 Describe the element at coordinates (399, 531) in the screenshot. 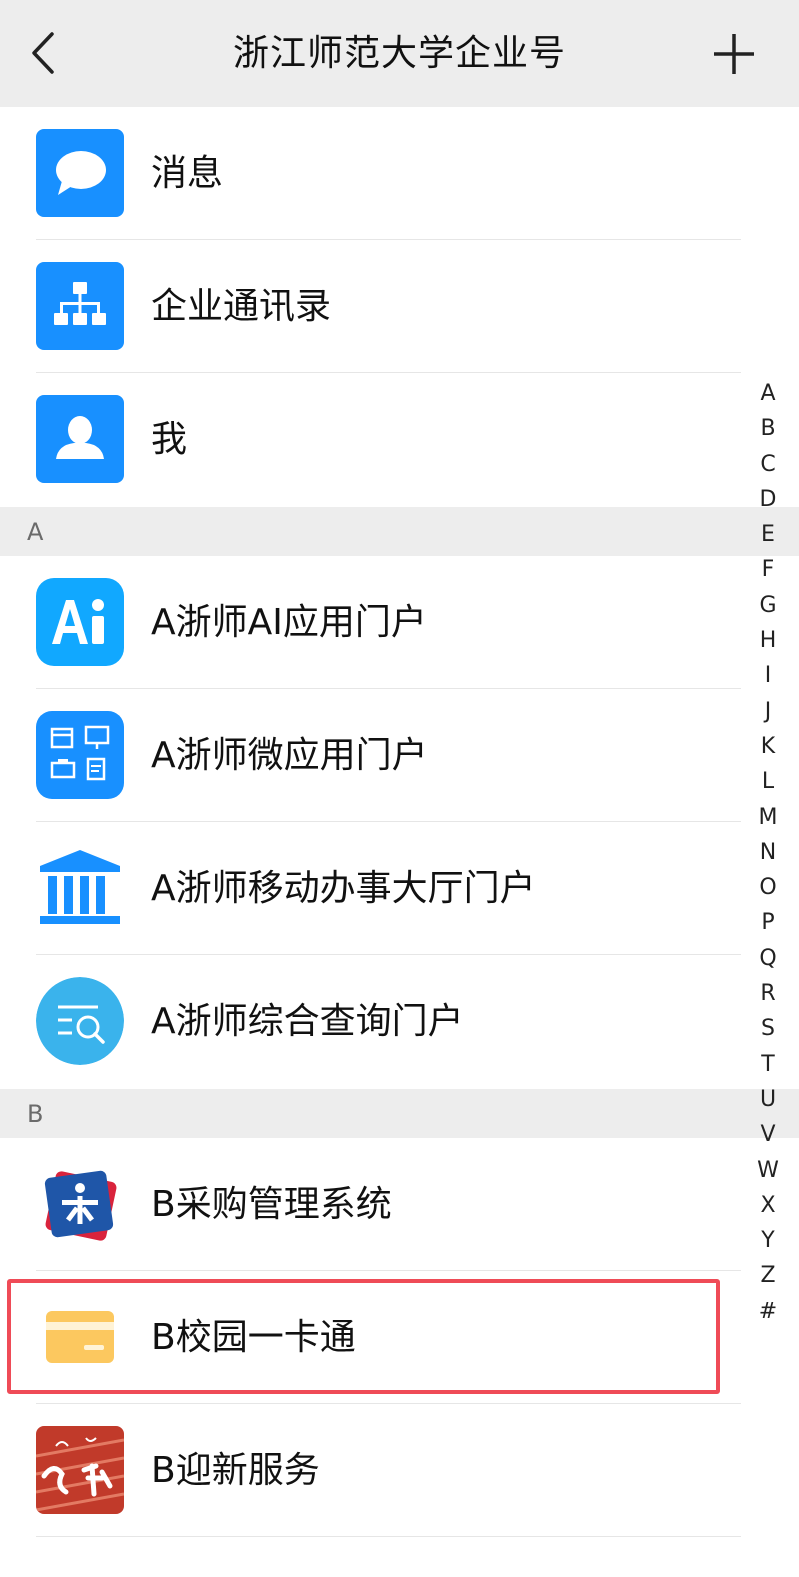

I see `section-header-a: A` at that location.